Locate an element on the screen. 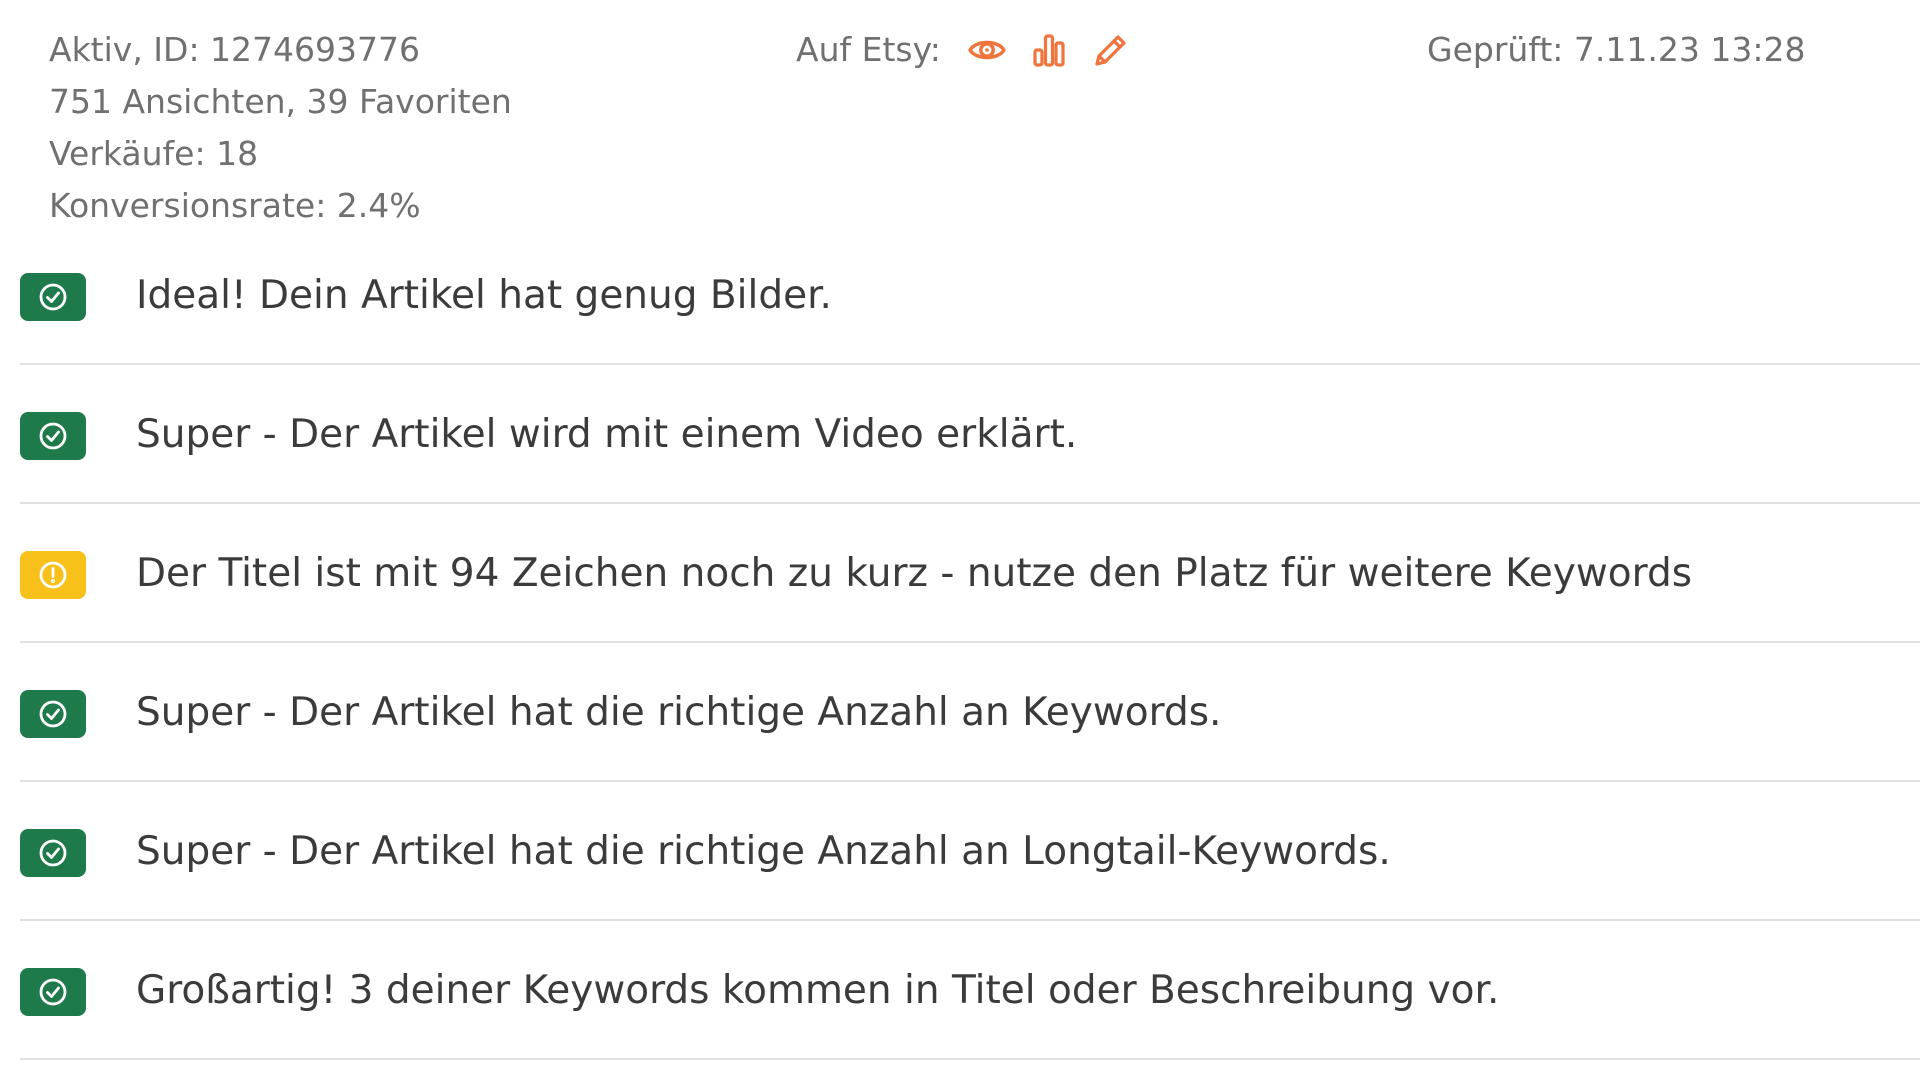  listing-sales: Verkäufe: 18 is located at coordinates (154, 153).